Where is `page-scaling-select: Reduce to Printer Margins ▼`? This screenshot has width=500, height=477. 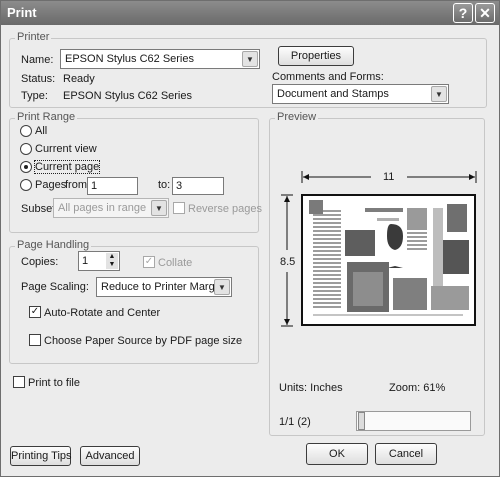
page-scaling-select: Reduce to Printer Margins ▼ is located at coordinates (164, 287).